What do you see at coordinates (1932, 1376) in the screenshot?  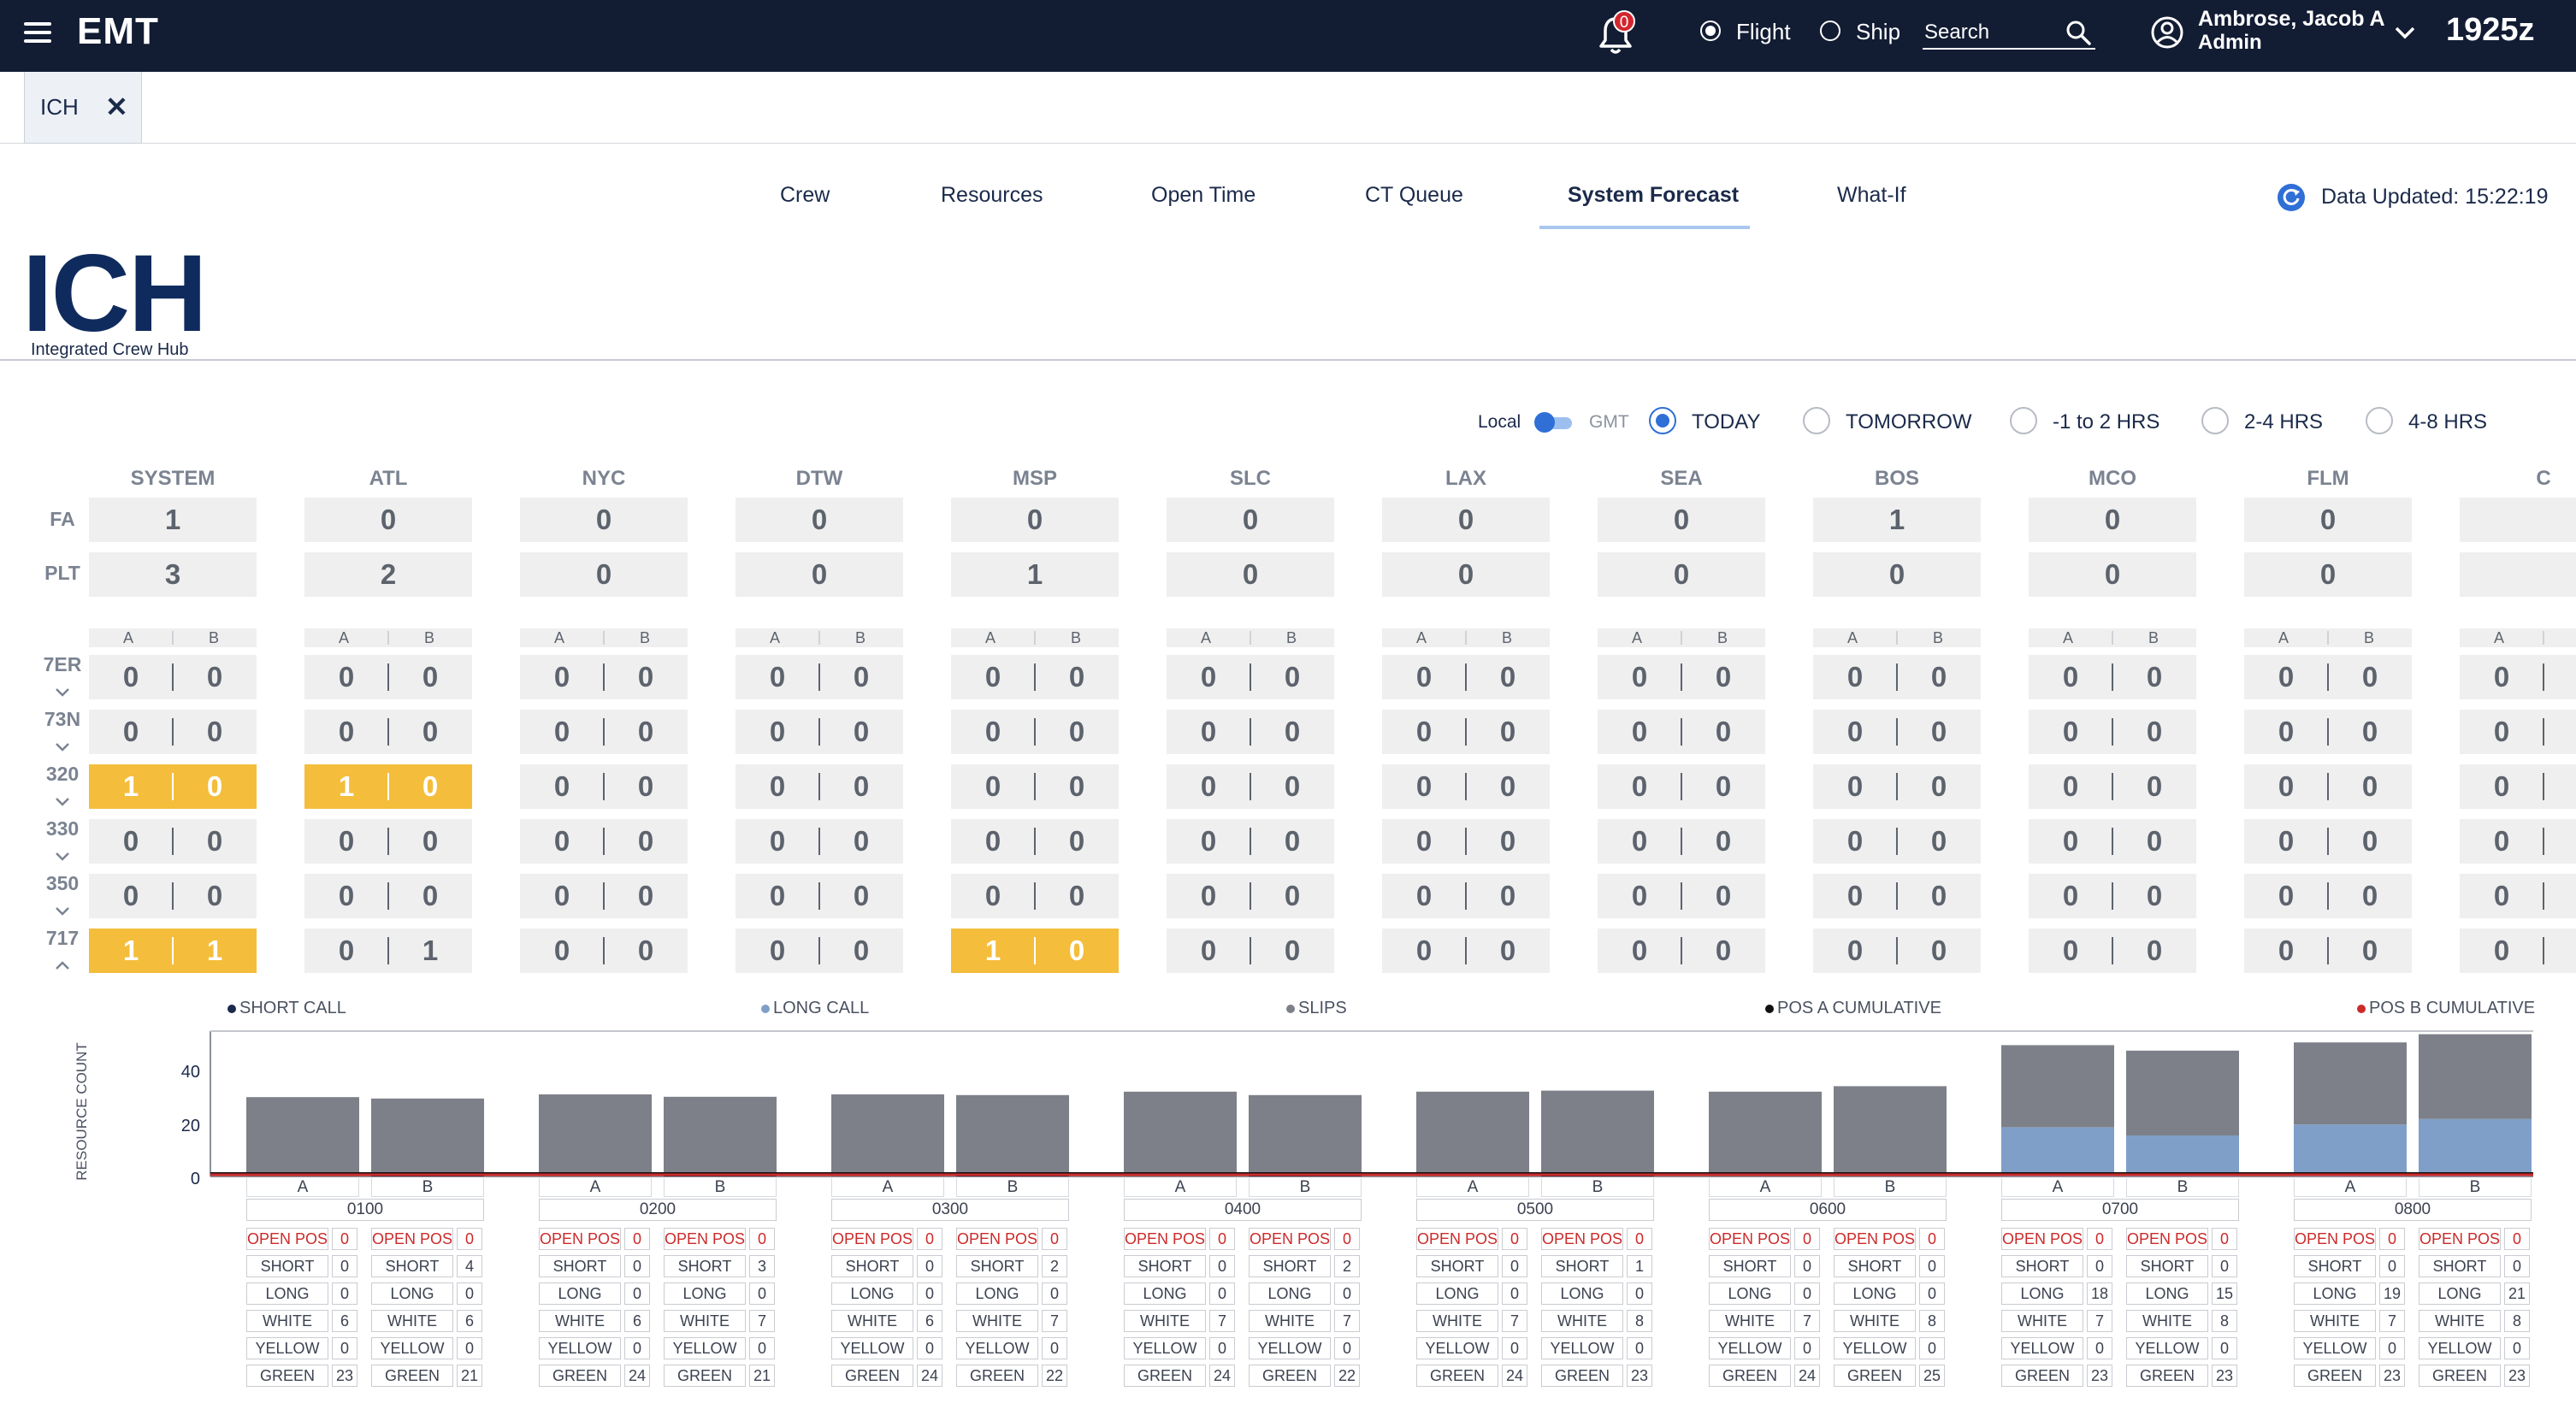 I see `slot-row-value: 25` at bounding box center [1932, 1376].